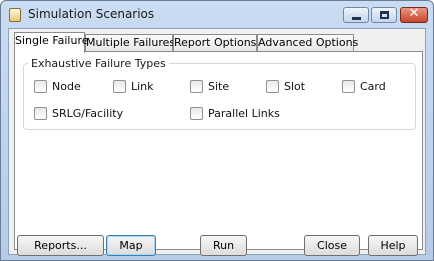 This screenshot has height=261, width=434. Describe the element at coordinates (66, 86) in the screenshot. I see `checkbox-label: Node` at that location.